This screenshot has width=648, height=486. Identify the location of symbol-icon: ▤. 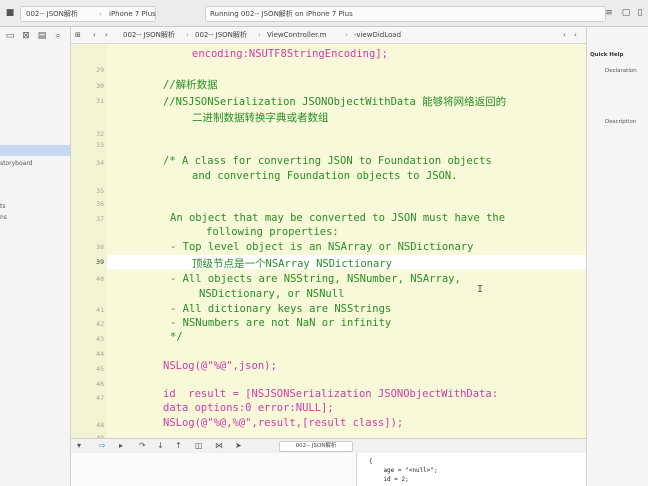
(42, 36).